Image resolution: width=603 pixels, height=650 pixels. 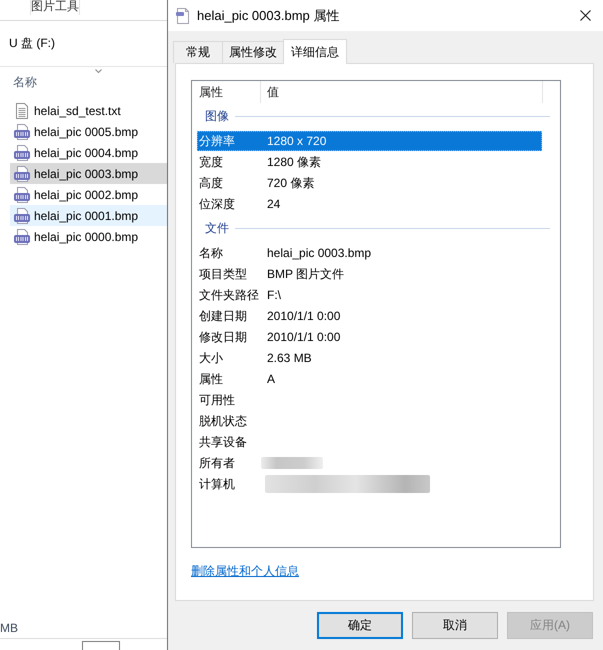 What do you see at coordinates (273, 204) in the screenshot?
I see `property-value: 24` at bounding box center [273, 204].